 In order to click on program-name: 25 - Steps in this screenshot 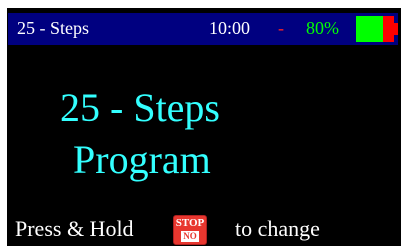, I will do `click(140, 107)`.